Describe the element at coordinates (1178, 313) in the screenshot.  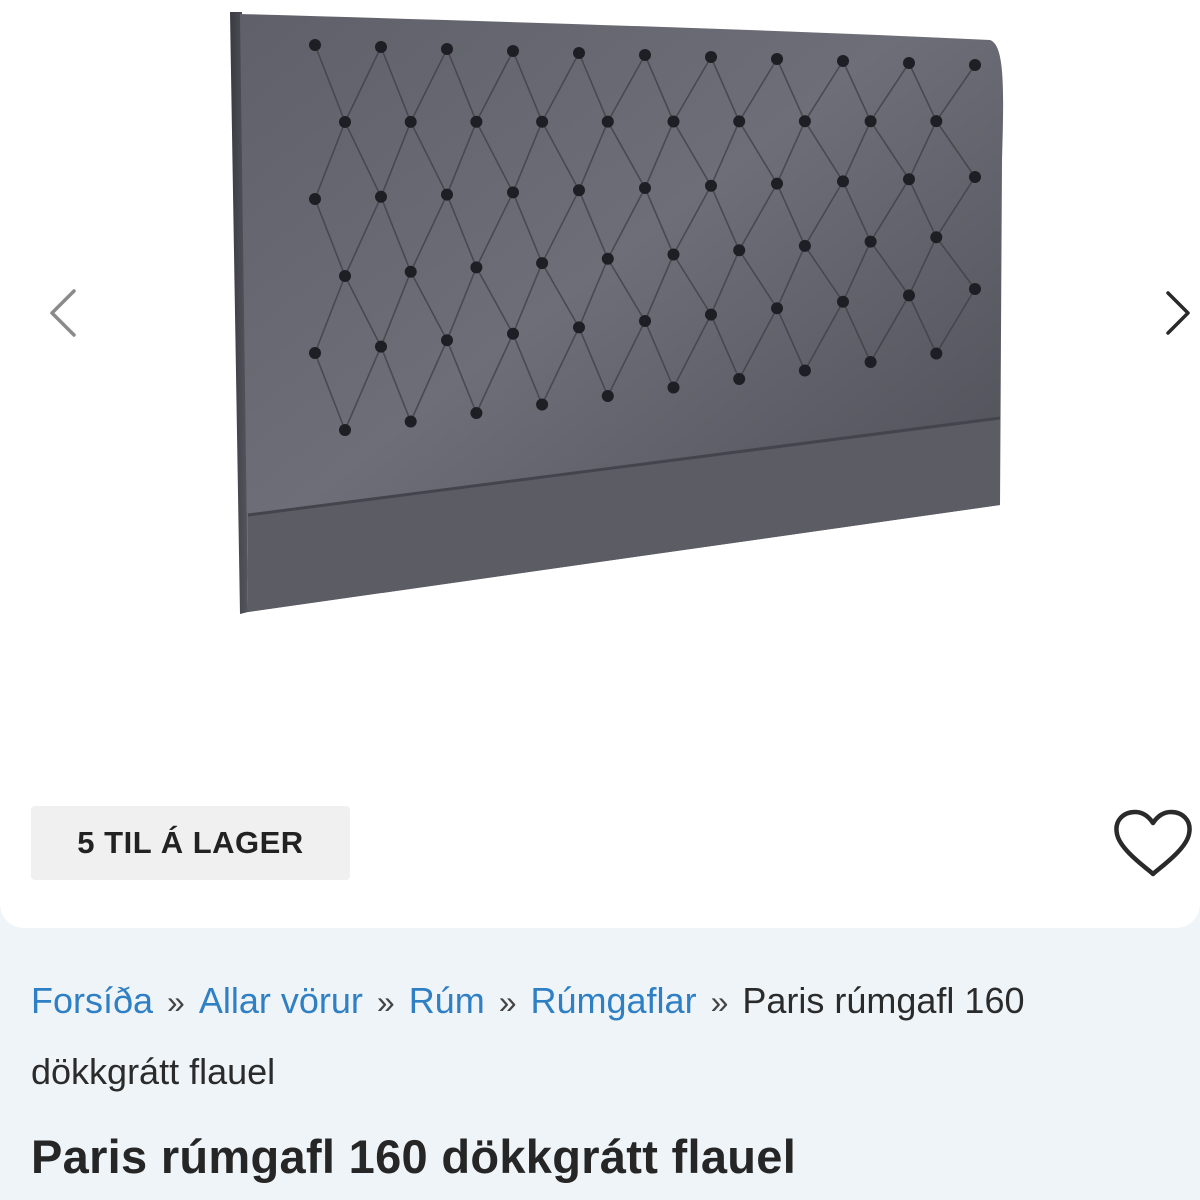
I see `chevron-right-icon` at that location.